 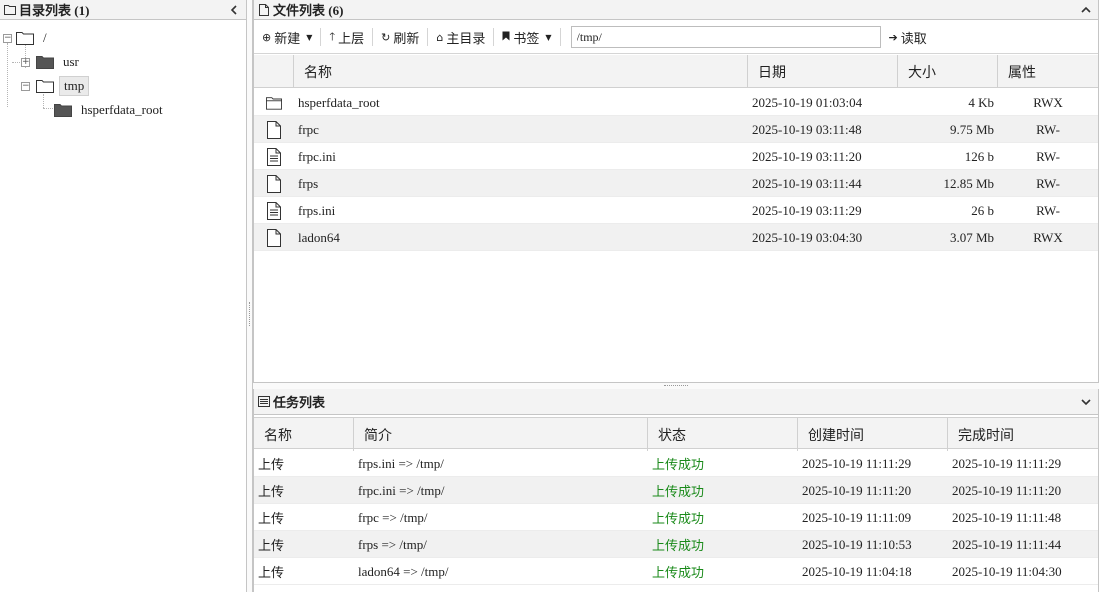 What do you see at coordinates (264, 9) in the screenshot?
I see `file-outline-icon` at bounding box center [264, 9].